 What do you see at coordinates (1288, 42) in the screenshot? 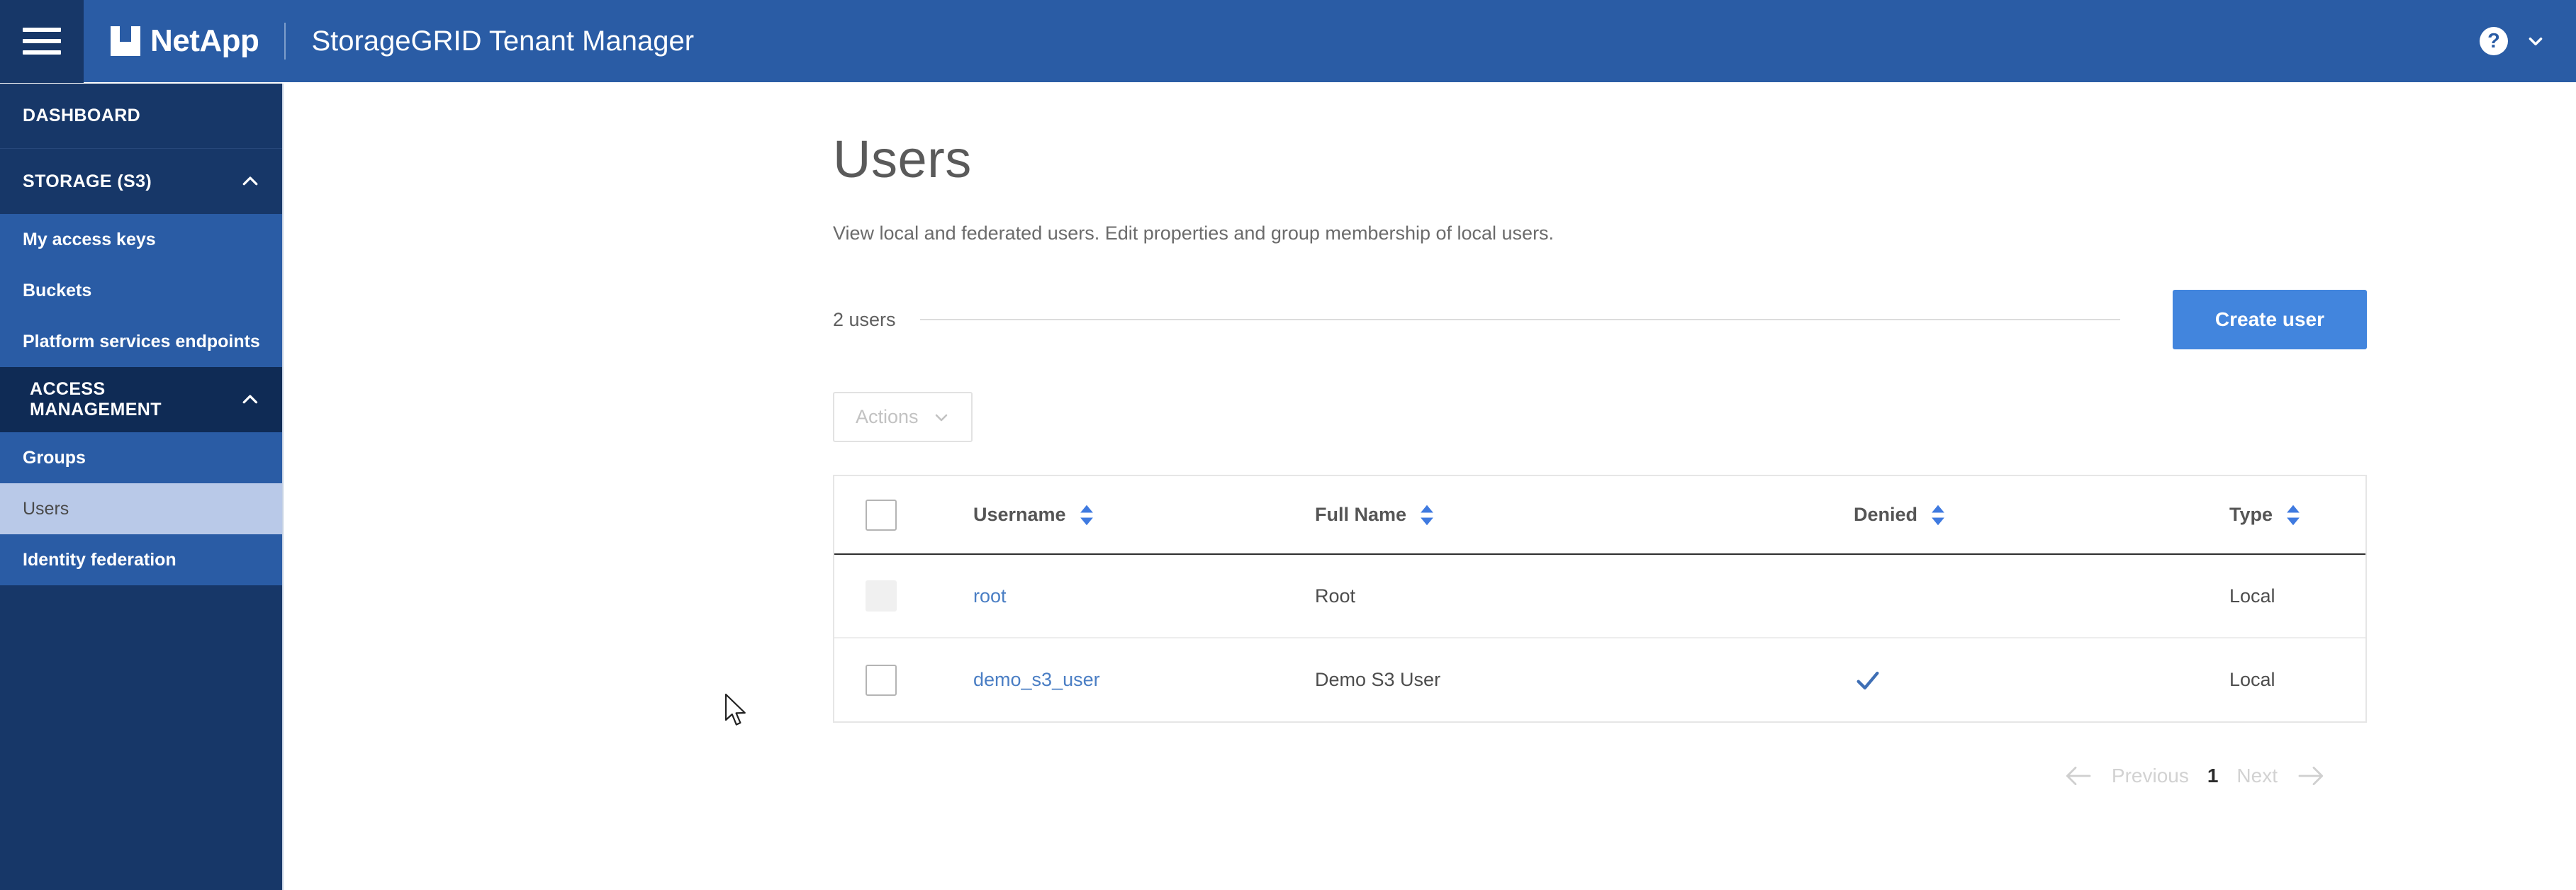
I see `top-header: NetApp StorageGRID Tenant Manager ?` at bounding box center [1288, 42].